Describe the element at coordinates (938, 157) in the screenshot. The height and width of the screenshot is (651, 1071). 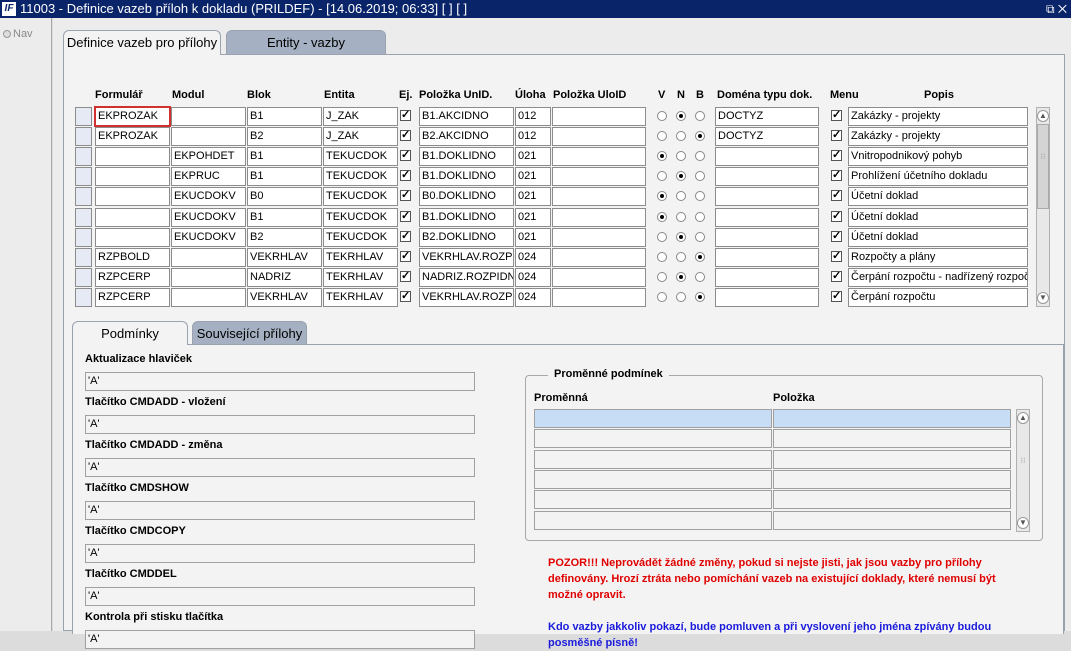
I see `cell-popis: Vnitropodnikový pohyb` at that location.